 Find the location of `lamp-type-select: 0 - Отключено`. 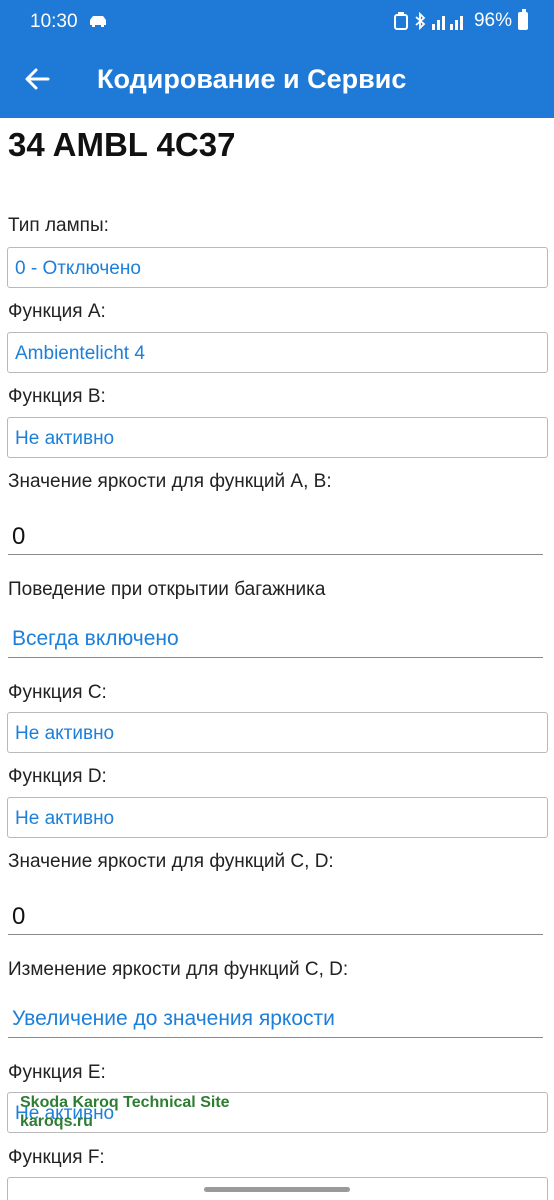

lamp-type-select: 0 - Отключено is located at coordinates (277, 267).